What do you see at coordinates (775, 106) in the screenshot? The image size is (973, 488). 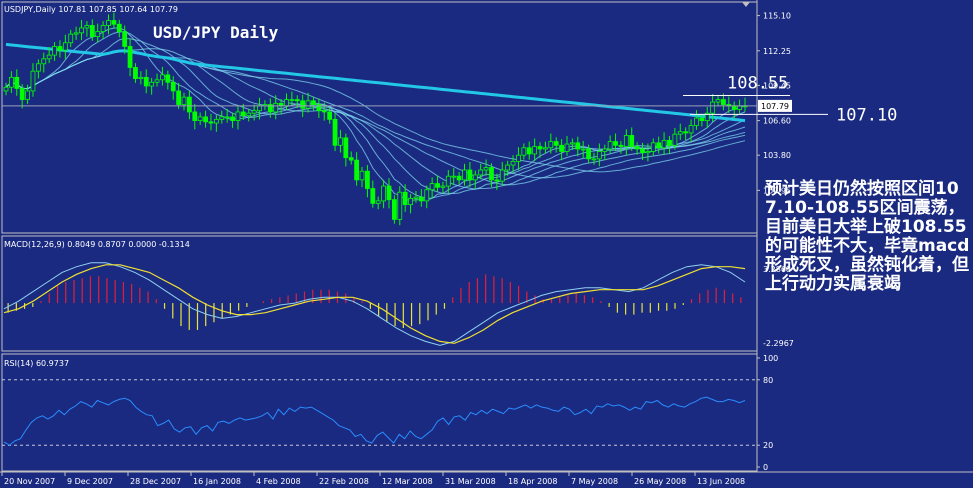 I see `last-price-label: 107.79` at bounding box center [775, 106].